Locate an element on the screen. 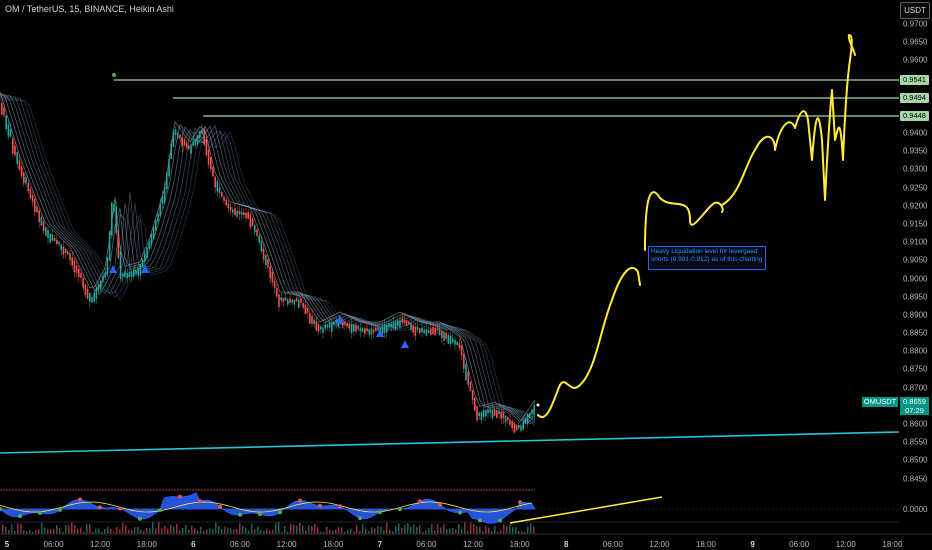 The image size is (932, 550). time-tick: 7 is located at coordinates (380, 544).